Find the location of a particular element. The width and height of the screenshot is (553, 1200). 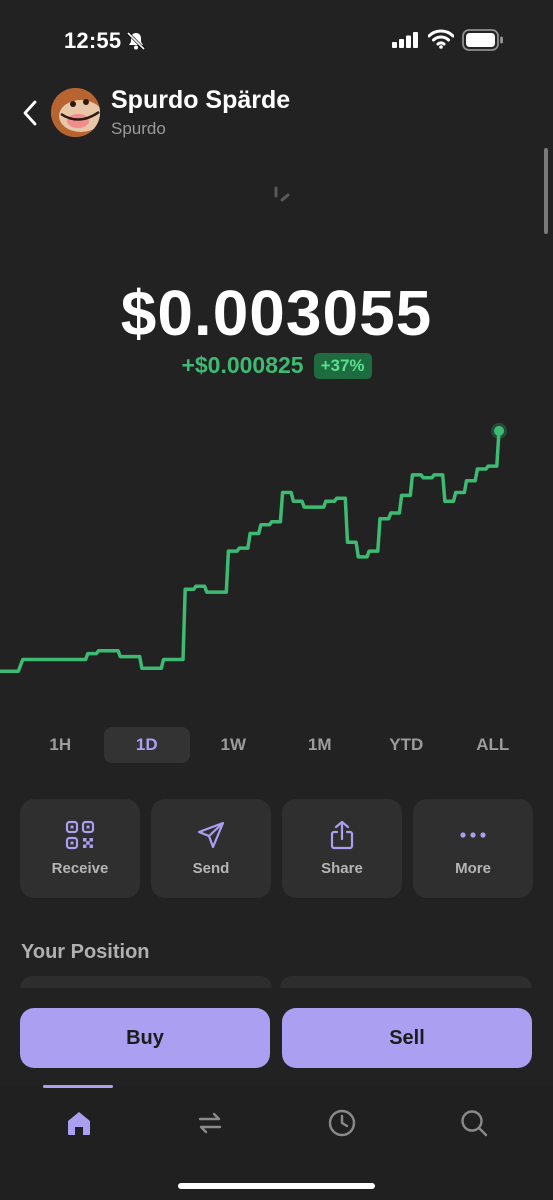

send-label: Send is located at coordinates (211, 868).